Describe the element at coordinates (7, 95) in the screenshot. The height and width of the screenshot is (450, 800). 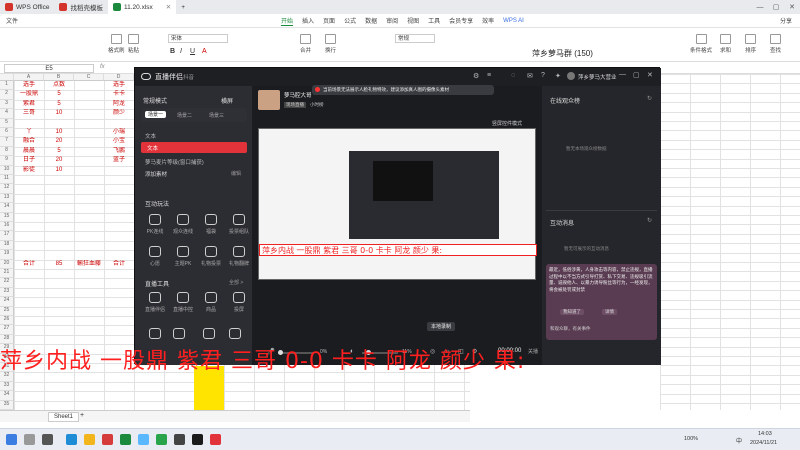
I see `row-header: 2` at that location.